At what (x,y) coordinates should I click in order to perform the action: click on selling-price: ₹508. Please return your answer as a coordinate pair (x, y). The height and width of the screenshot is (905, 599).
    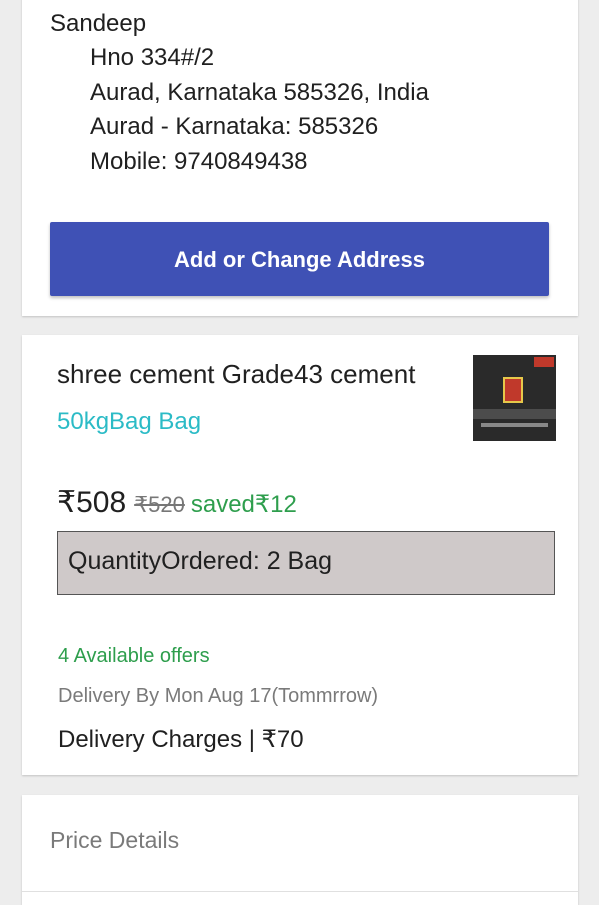
    Looking at the image, I should click on (92, 502).